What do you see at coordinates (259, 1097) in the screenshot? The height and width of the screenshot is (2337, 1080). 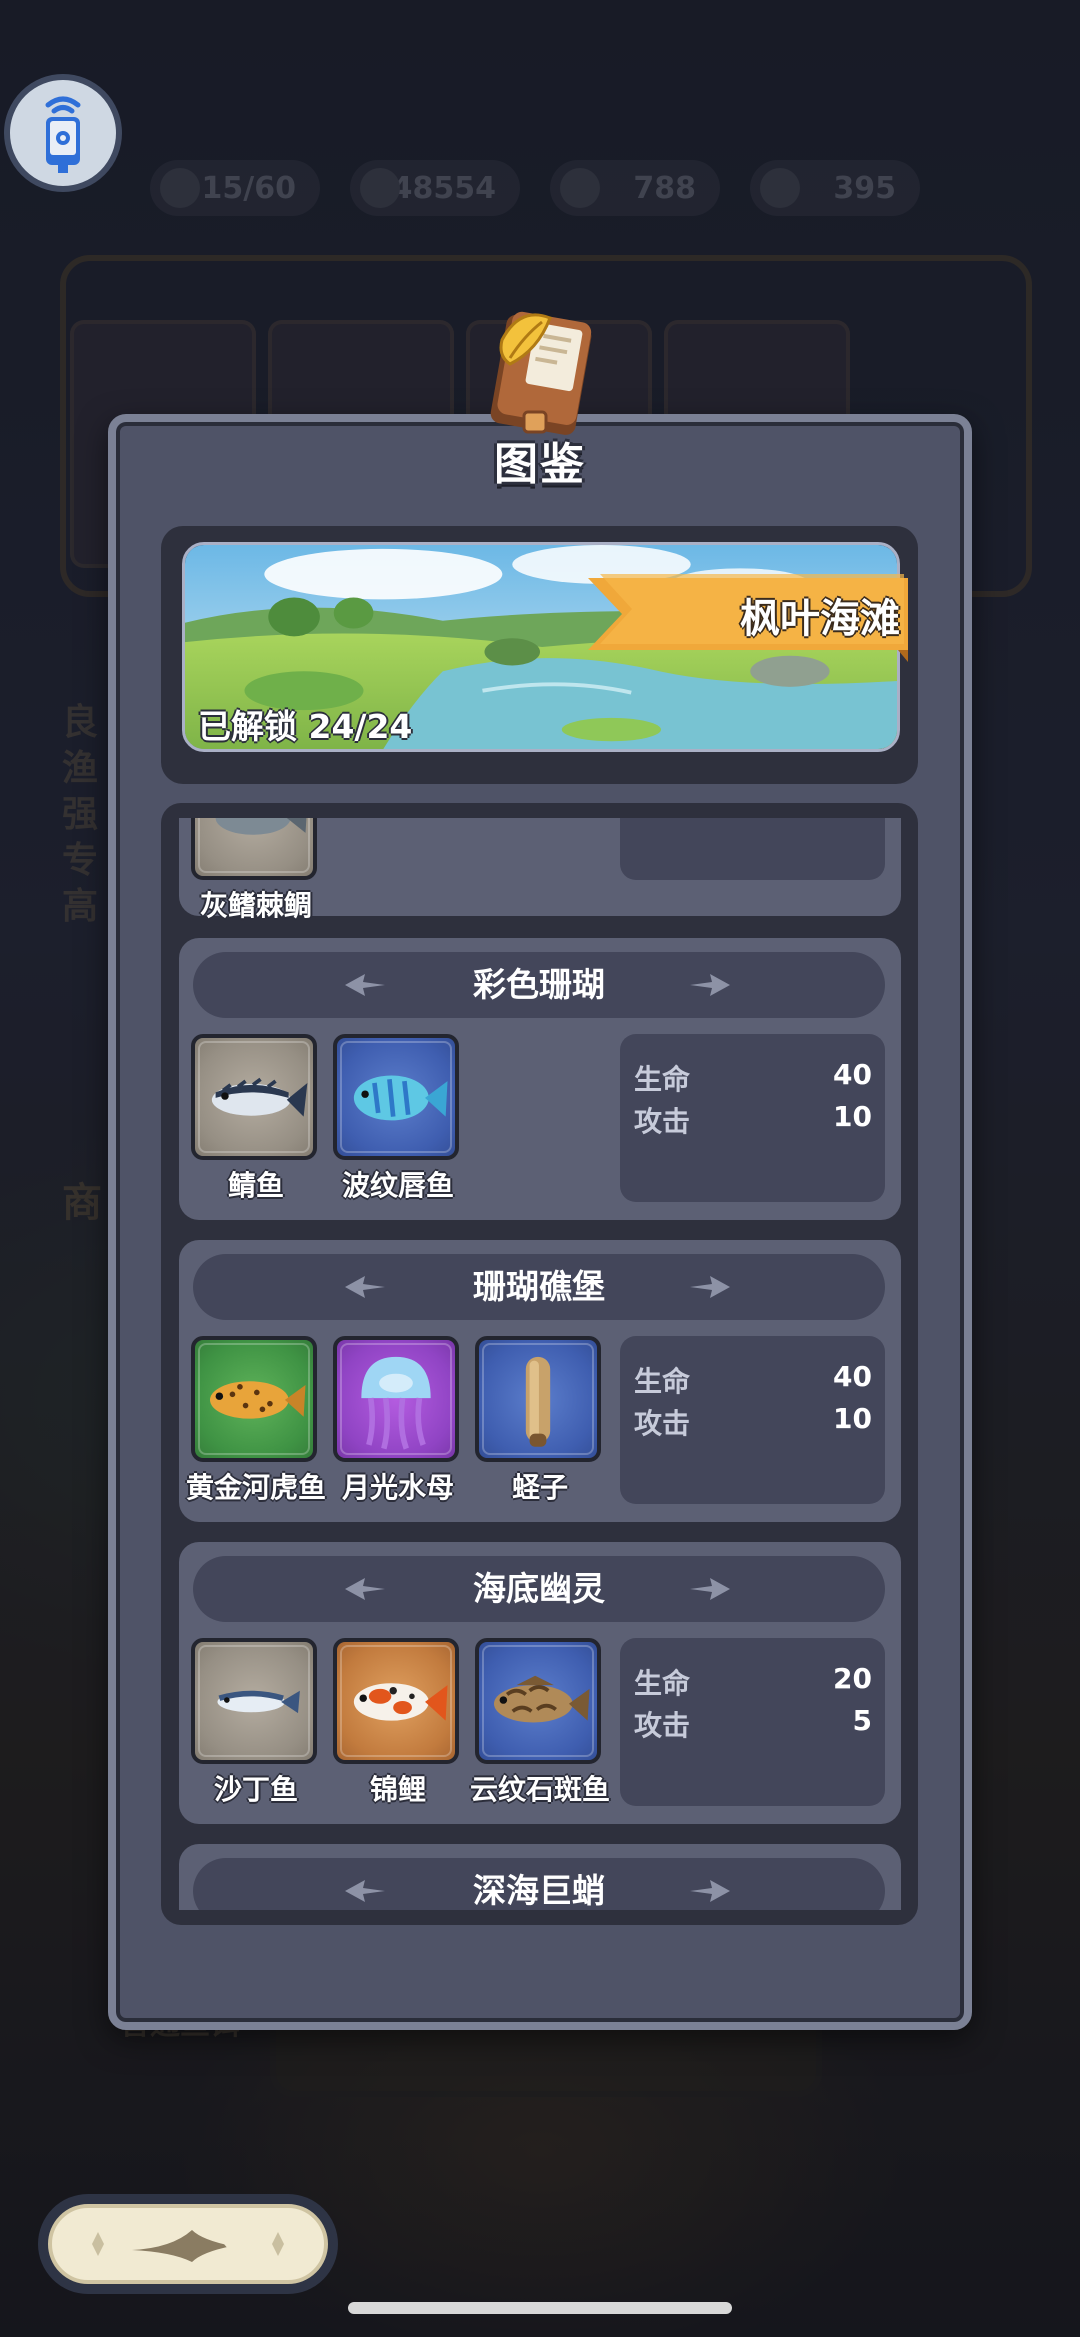 I see `mackerel-icon` at bounding box center [259, 1097].